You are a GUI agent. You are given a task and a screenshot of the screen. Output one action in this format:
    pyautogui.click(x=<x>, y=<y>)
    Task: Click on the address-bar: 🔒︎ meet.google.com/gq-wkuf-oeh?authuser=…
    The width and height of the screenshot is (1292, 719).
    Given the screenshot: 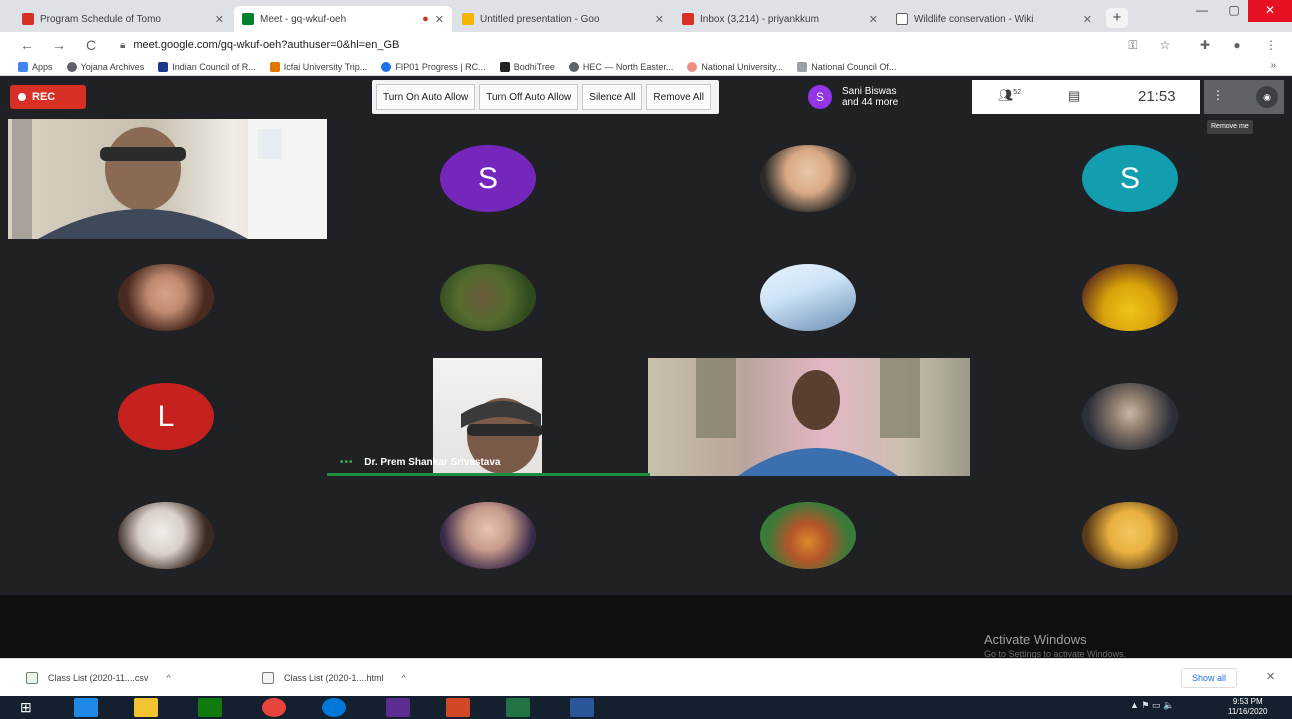 What is the action you would take?
    pyautogui.click(x=610, y=45)
    